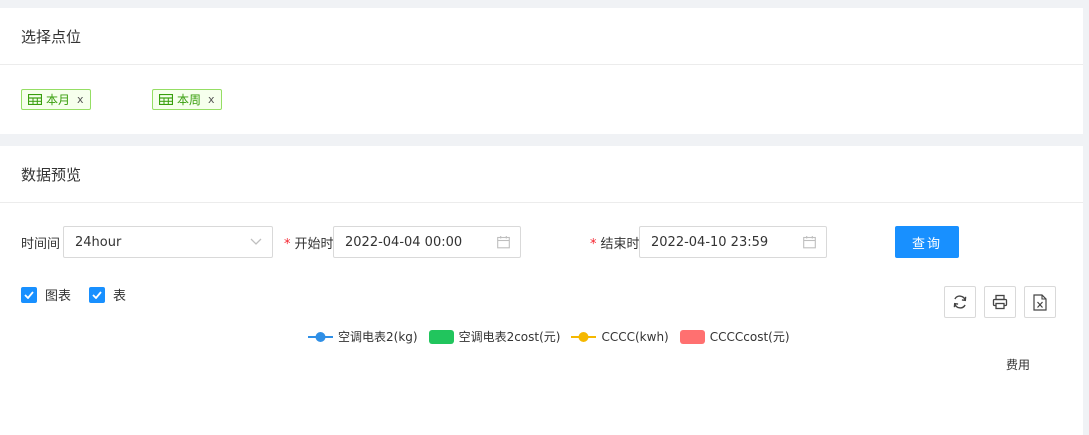 This screenshot has height=435, width=1089. What do you see at coordinates (710, 242) in the screenshot?
I see `end-time-value: 2022-04-10 23:59` at bounding box center [710, 242].